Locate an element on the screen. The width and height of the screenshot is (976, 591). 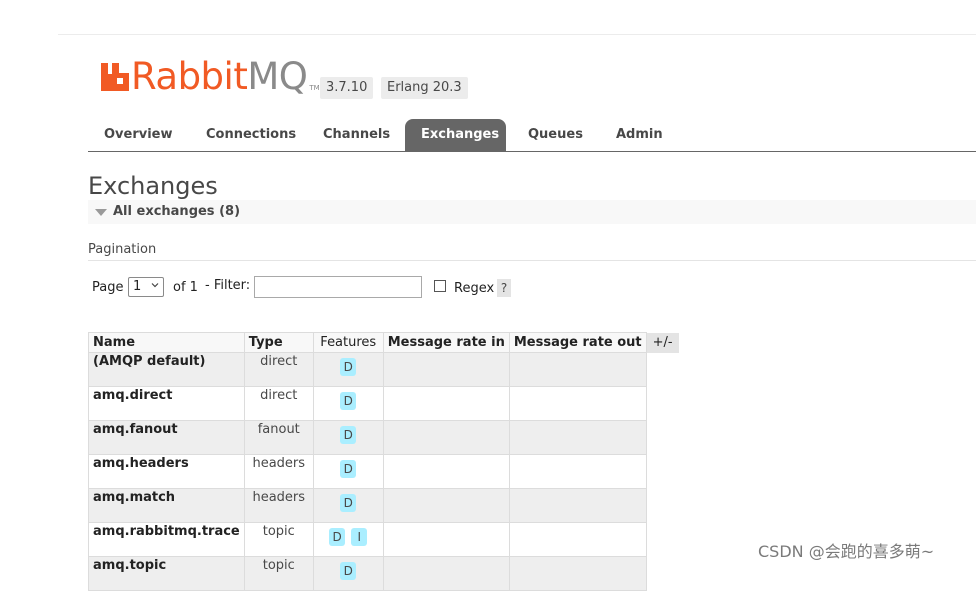
exchange-name-link: amq.fanout is located at coordinates (166, 437).